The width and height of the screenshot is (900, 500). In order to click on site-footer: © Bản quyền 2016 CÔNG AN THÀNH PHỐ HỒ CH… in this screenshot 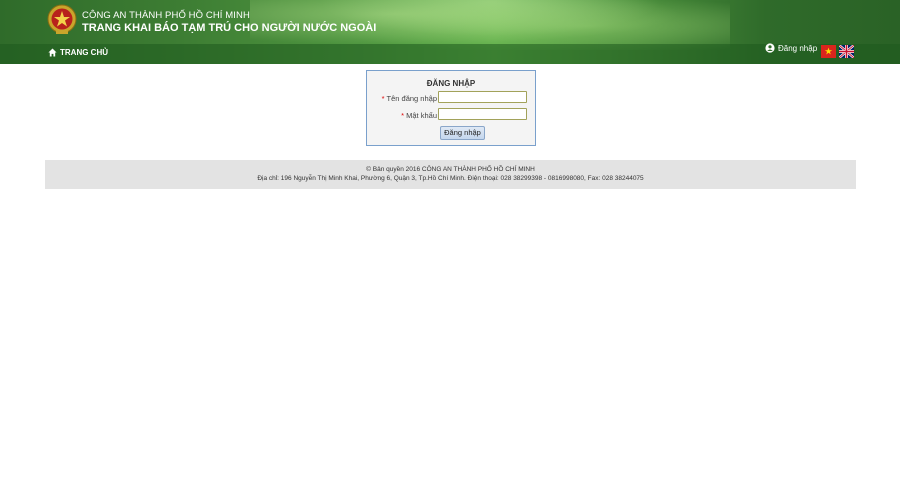, I will do `click(450, 174)`.